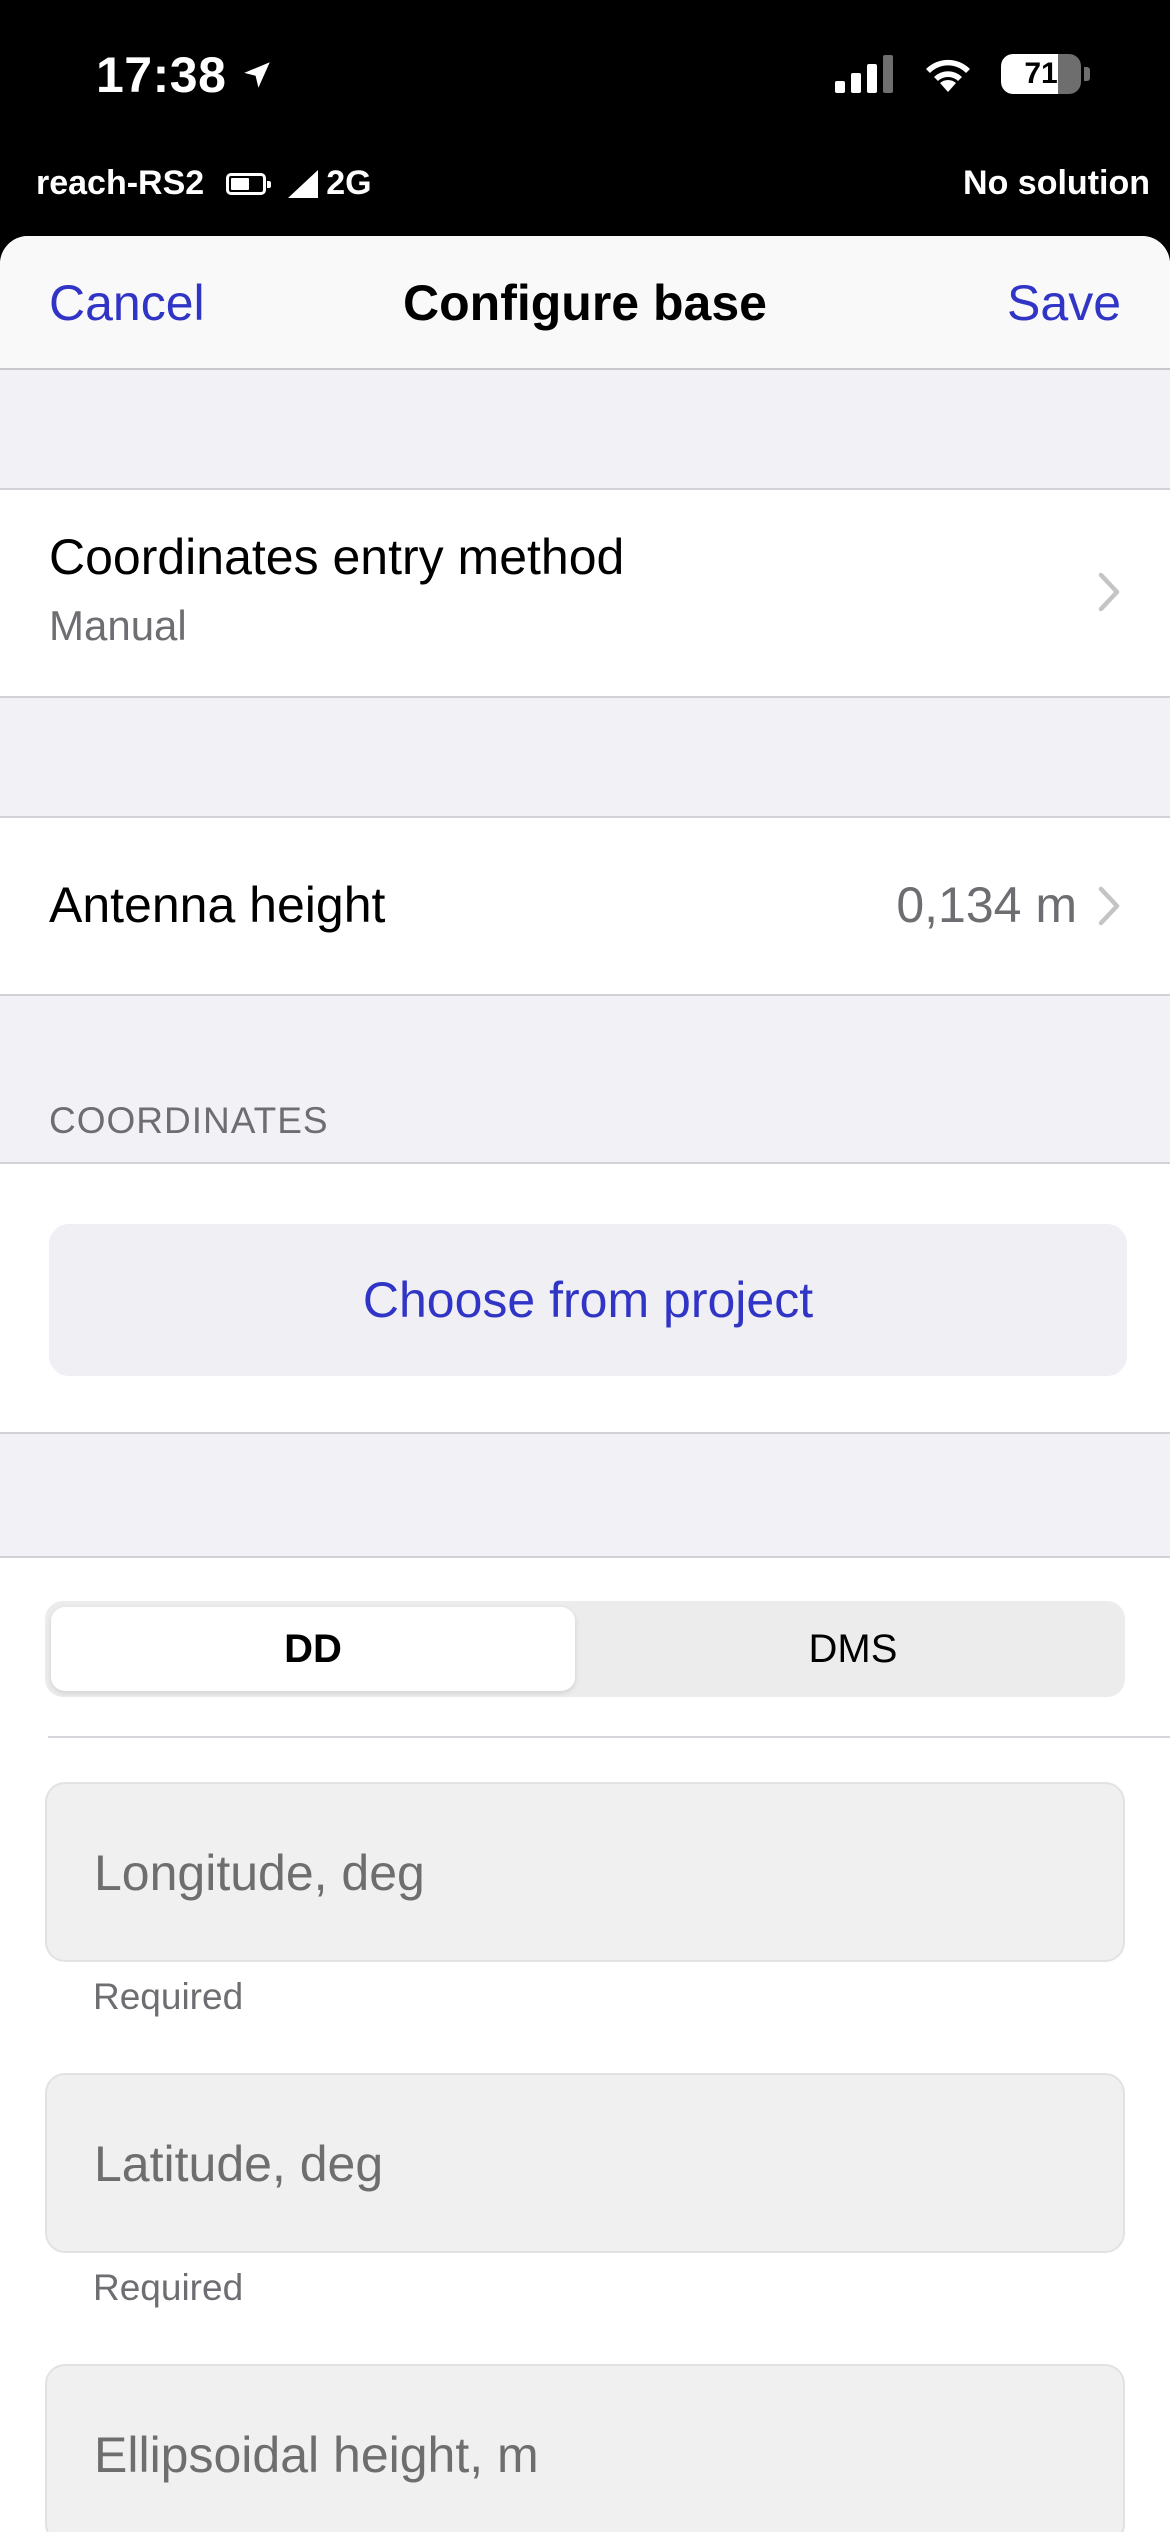 The width and height of the screenshot is (1170, 2532). What do you see at coordinates (189, 1120) in the screenshot?
I see `coordinates-section-header: COORDINATES` at bounding box center [189, 1120].